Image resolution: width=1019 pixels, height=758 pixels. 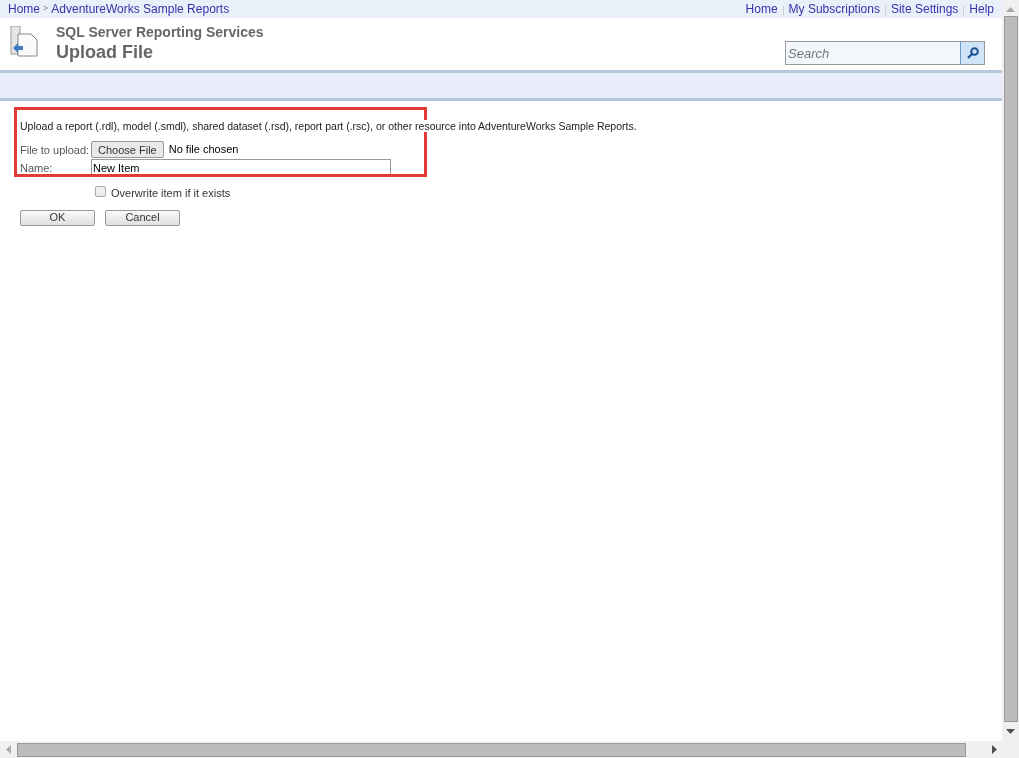 I want to click on form-button: OK, so click(x=57, y=217).